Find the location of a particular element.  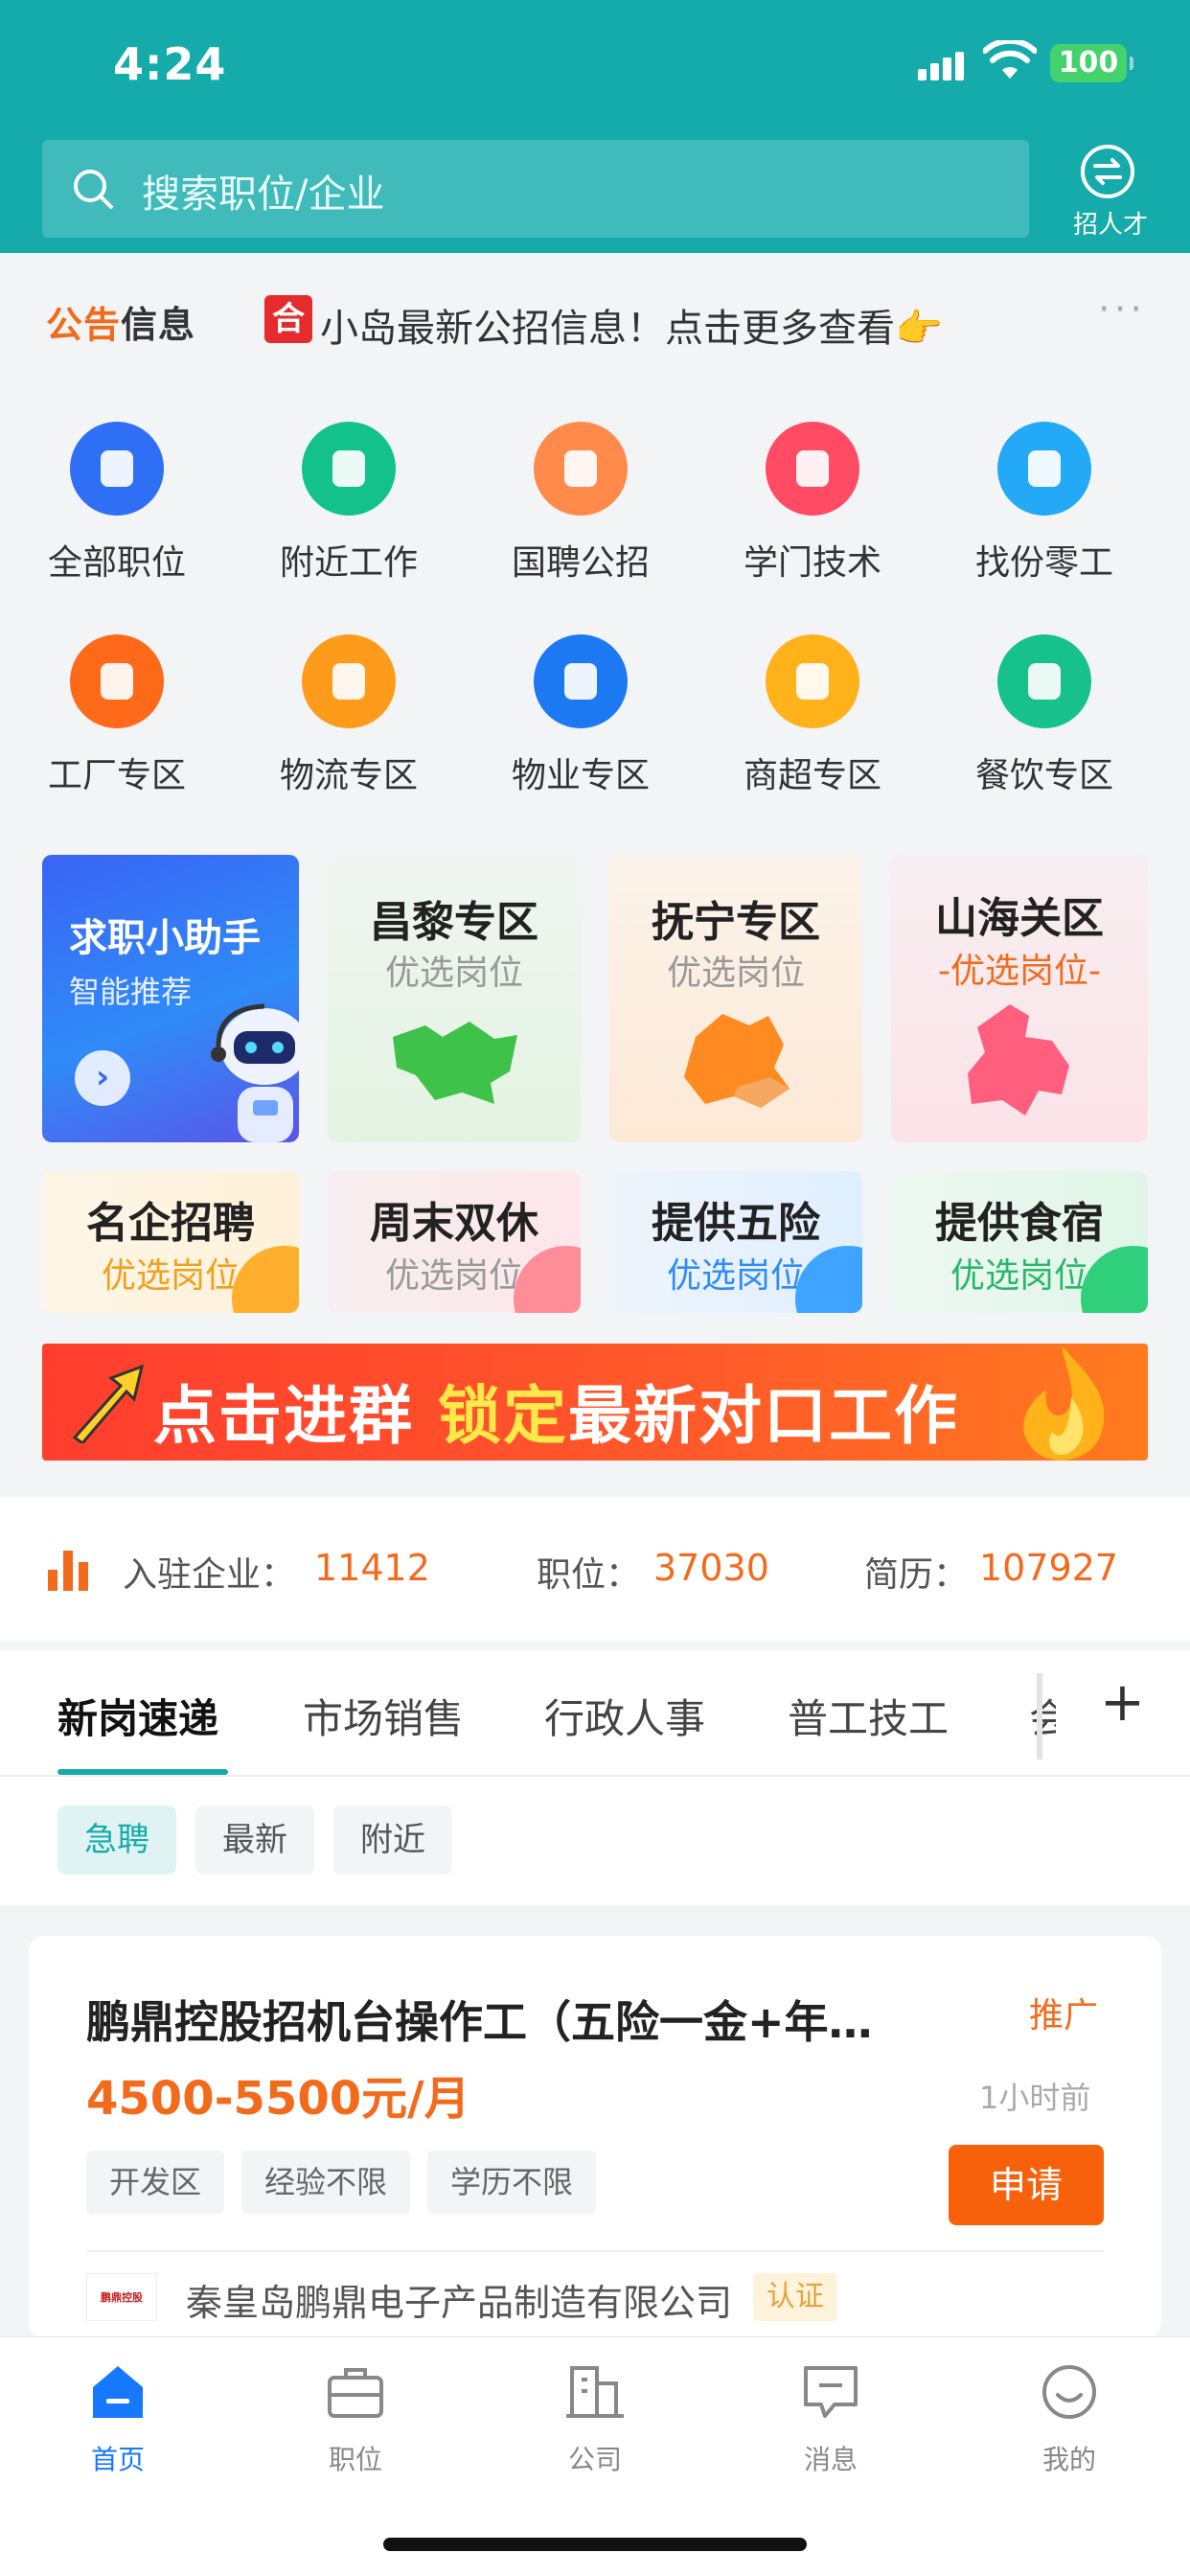

job-tabs: 新岗速递 市场销售 行政人事 普工技工 会 + 急聘 最新 附近 is located at coordinates (595, 1777).